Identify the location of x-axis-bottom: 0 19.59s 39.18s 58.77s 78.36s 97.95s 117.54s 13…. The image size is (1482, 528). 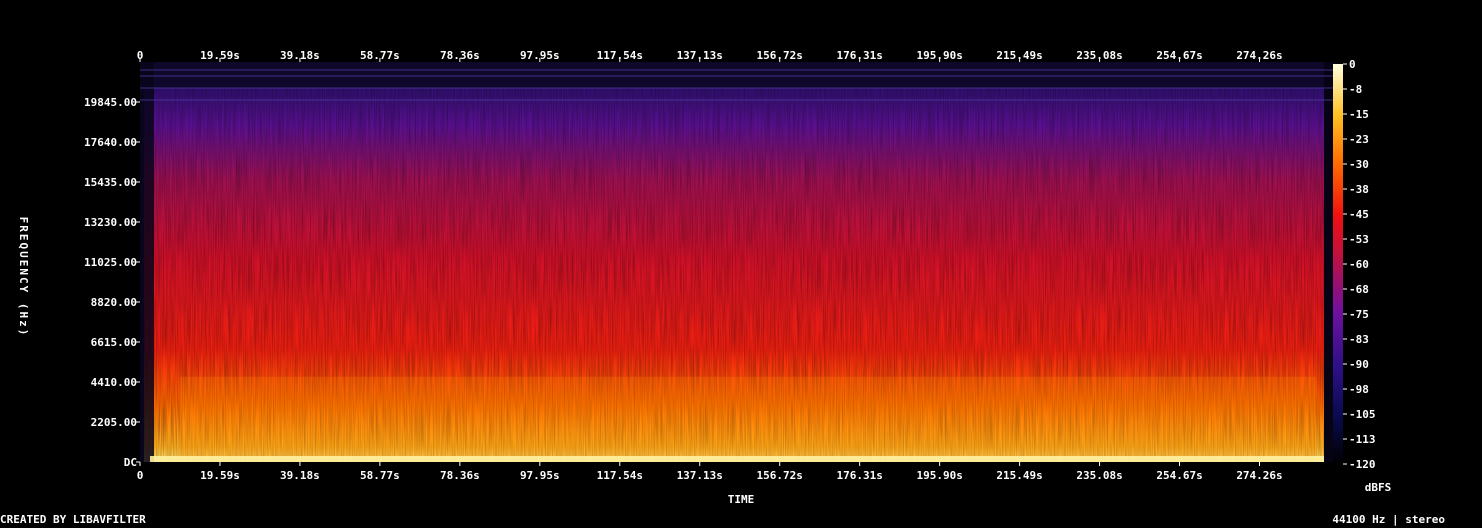
(710, 472).